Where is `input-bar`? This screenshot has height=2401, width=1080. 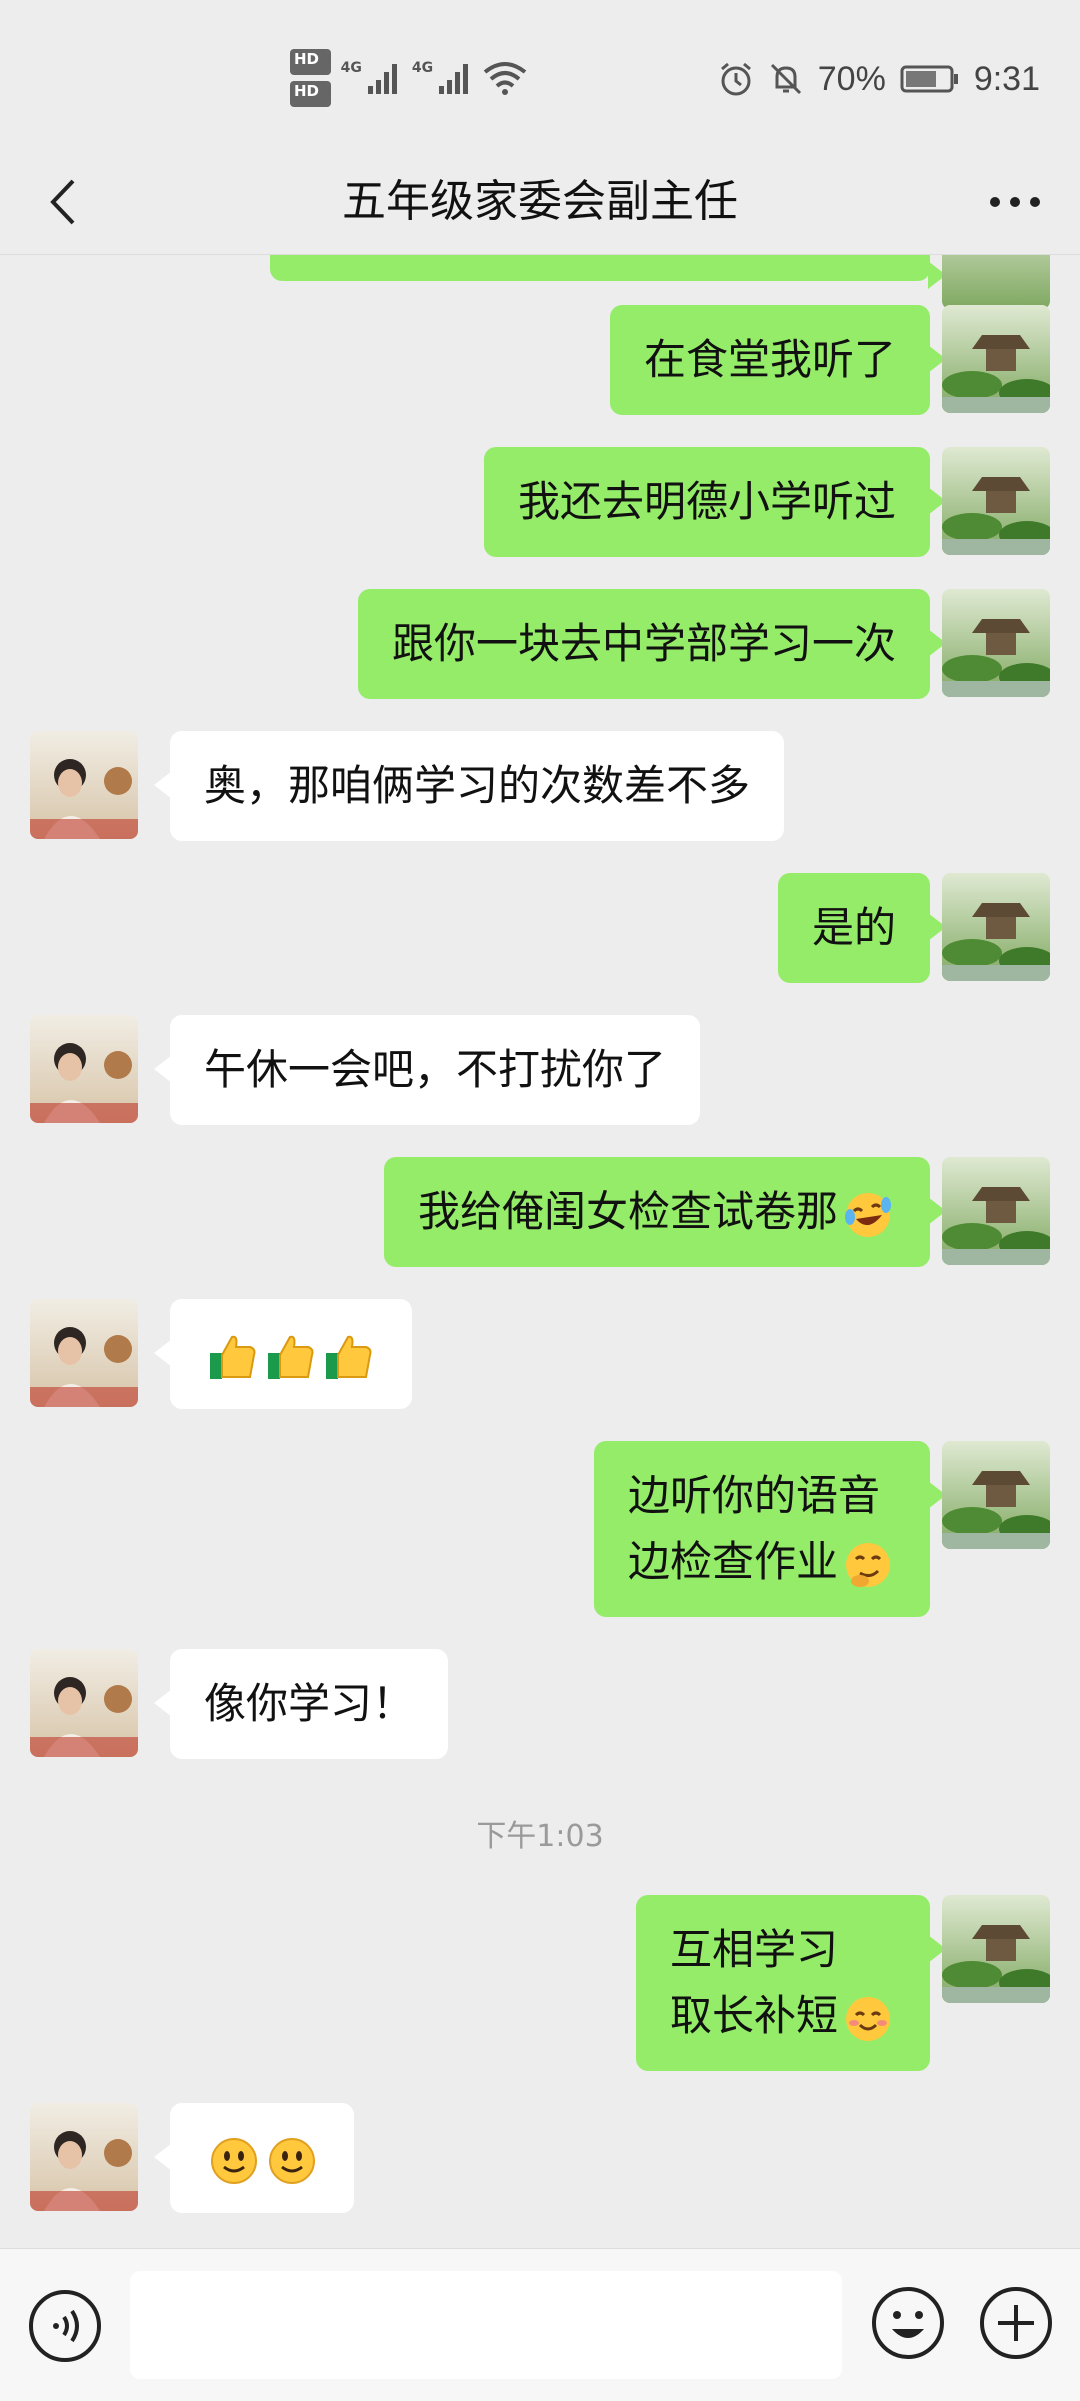
input-bar is located at coordinates (540, 2324).